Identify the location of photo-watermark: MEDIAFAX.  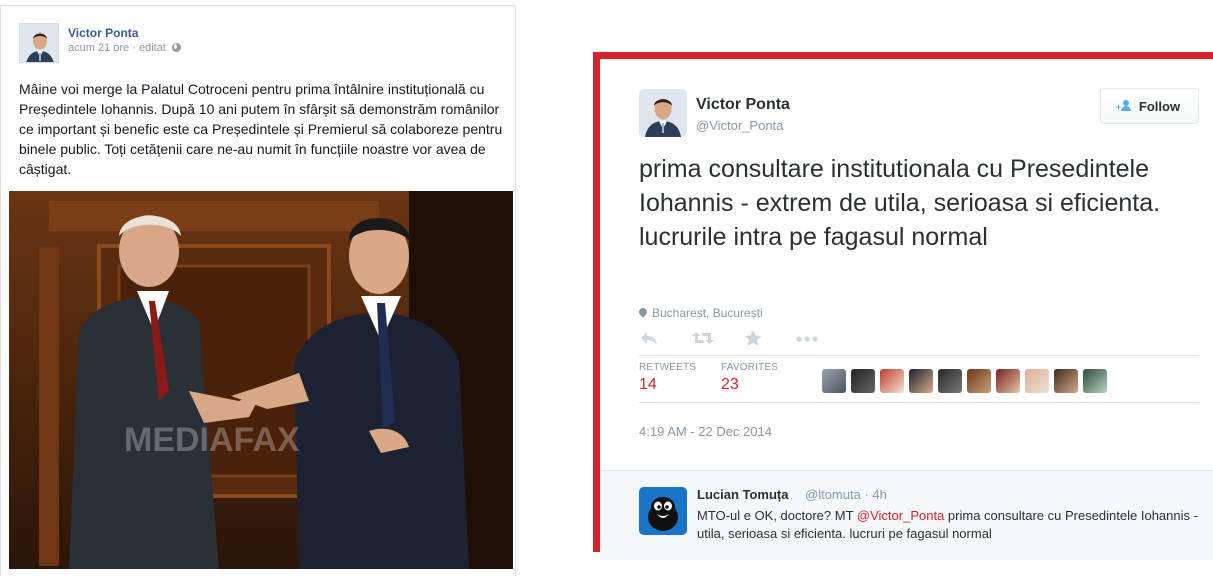
(212, 440).